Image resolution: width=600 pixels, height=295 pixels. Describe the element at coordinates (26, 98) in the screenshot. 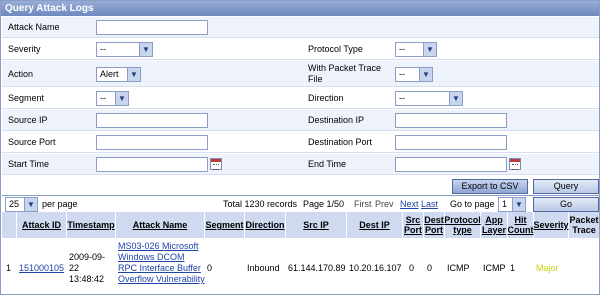

I see `segment-label: Segment` at that location.